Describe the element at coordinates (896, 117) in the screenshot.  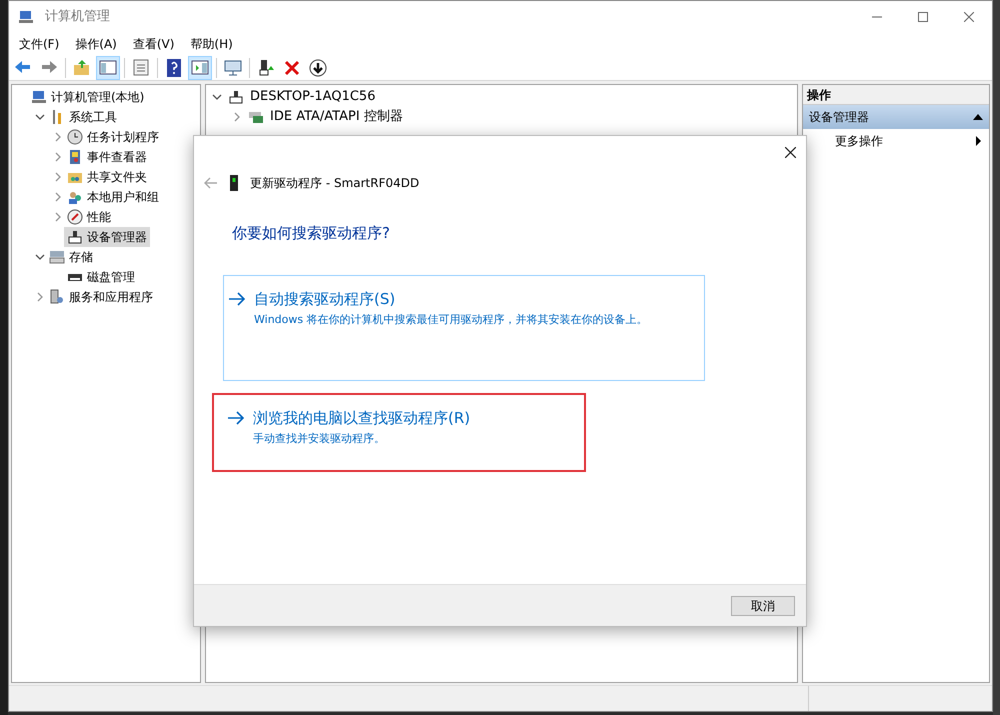
I see `actions-section-header: 设备管理器` at that location.